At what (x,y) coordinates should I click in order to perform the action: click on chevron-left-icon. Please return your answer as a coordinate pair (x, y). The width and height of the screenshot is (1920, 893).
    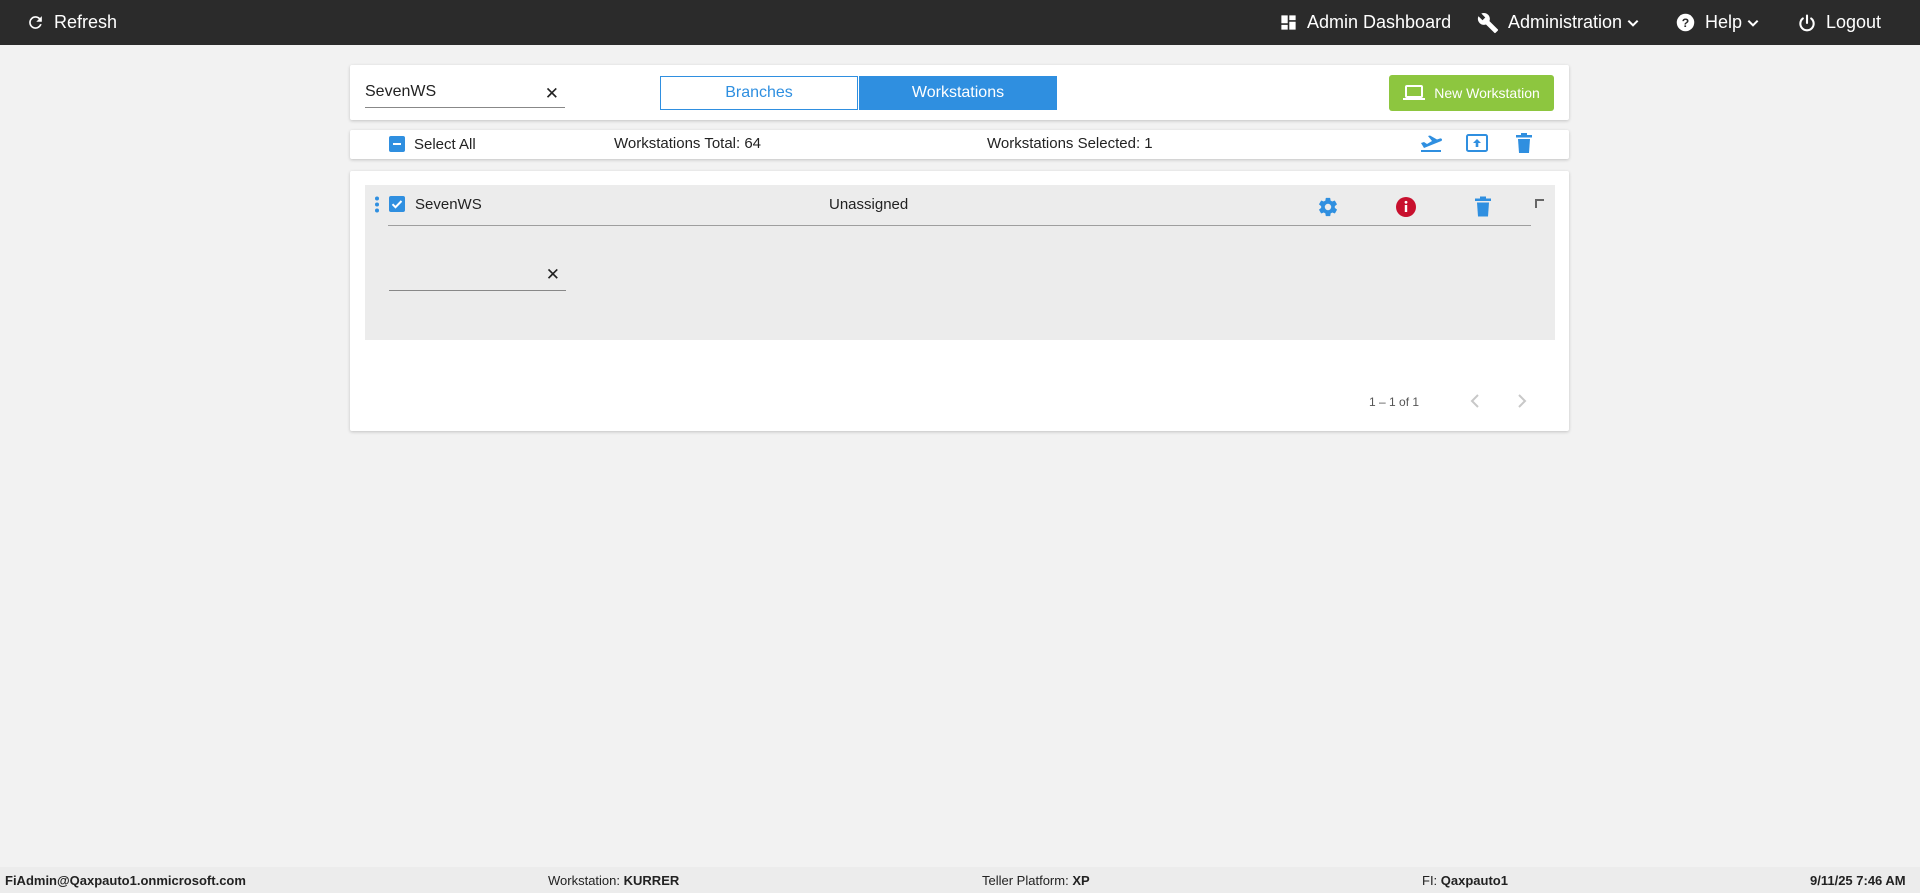
    Looking at the image, I should click on (1475, 401).